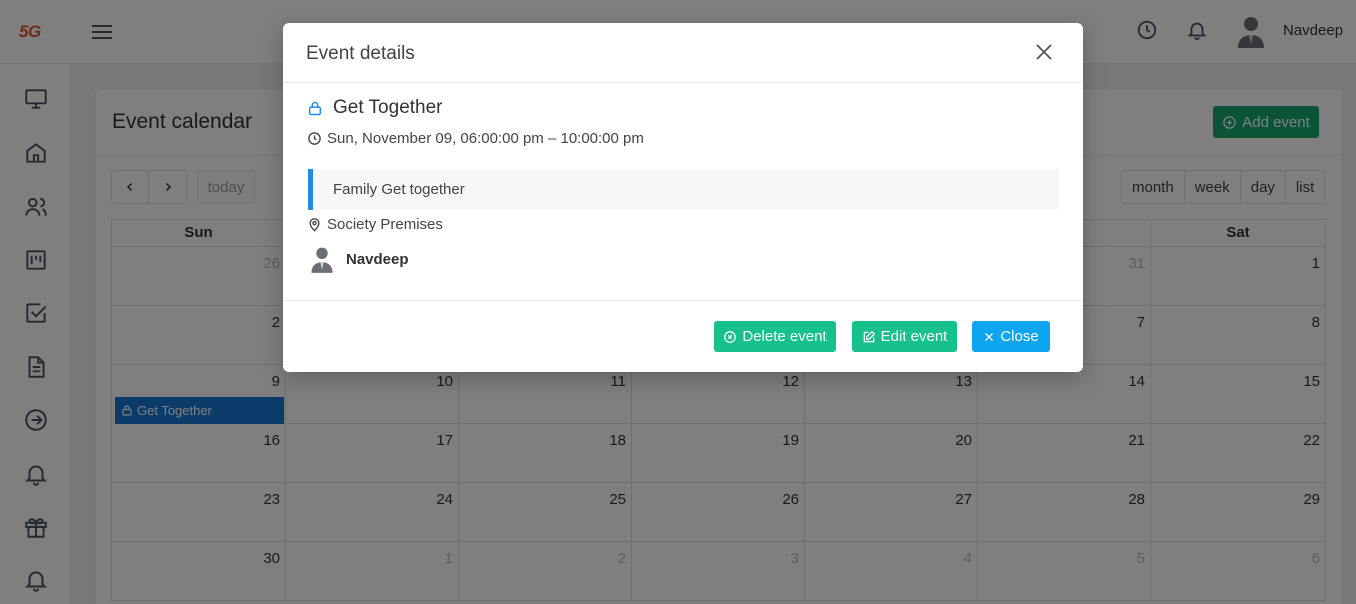 This screenshot has width=1356, height=604. What do you see at coordinates (360, 53) in the screenshot?
I see `modal-title: Event details` at bounding box center [360, 53].